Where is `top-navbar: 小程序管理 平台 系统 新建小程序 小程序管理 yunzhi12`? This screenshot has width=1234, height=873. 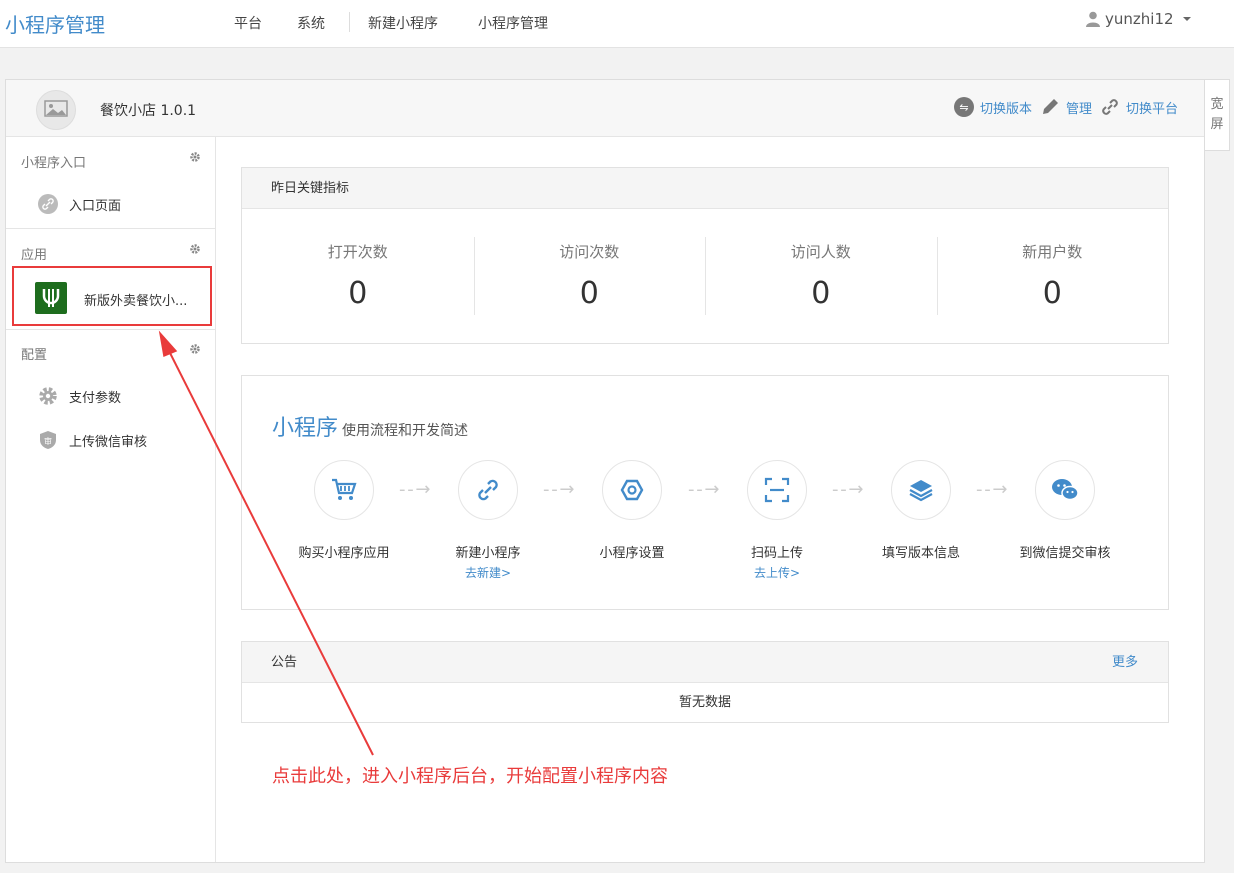
top-navbar: 小程序管理 平台 系统 新建小程序 小程序管理 yunzhi12 is located at coordinates (617, 24).